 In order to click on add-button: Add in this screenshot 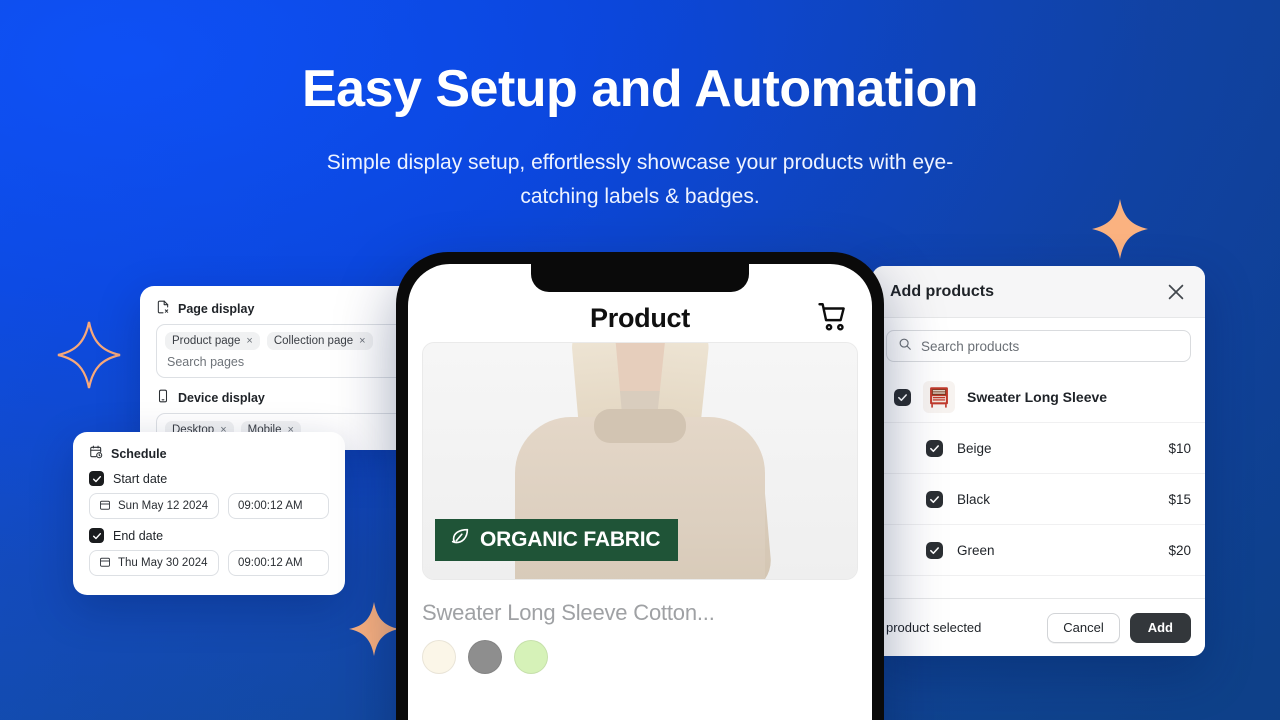, I will do `click(1160, 627)`.